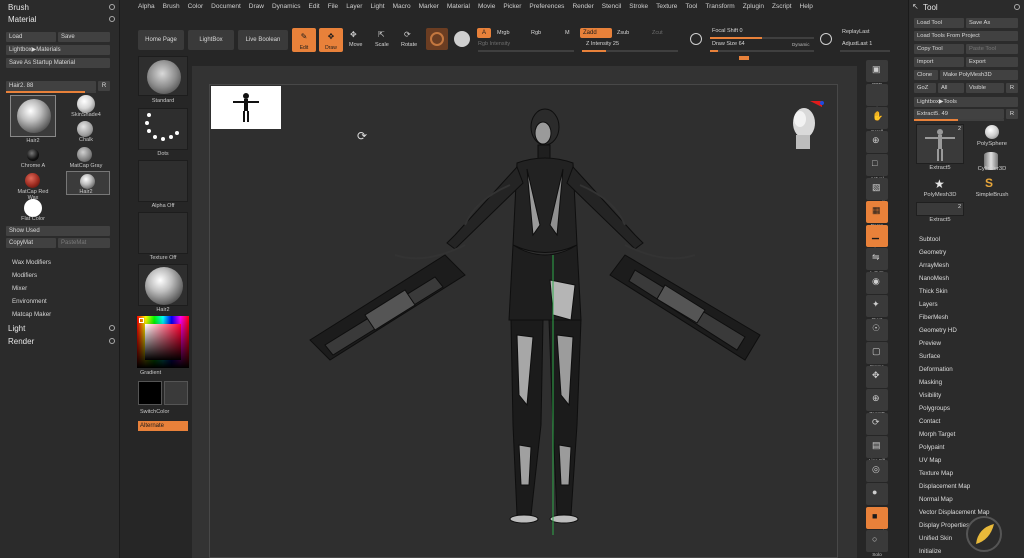  I want to click on right-shelf-button: ⊕, so click(877, 141).